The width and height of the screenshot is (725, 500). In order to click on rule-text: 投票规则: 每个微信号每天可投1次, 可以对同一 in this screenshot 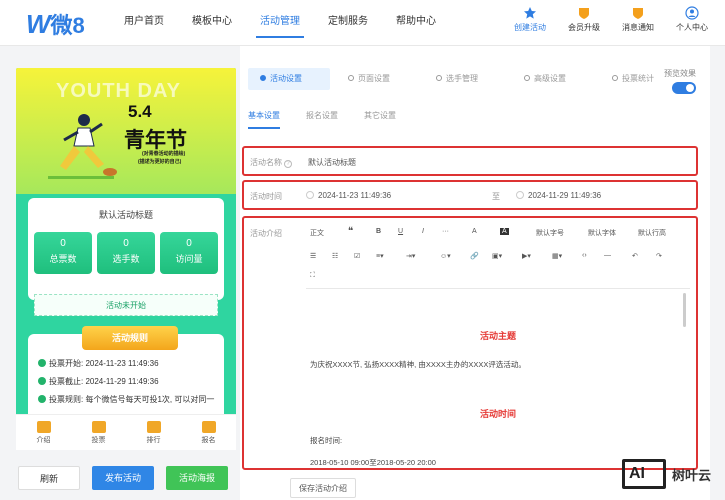, I will do `click(132, 399)`.